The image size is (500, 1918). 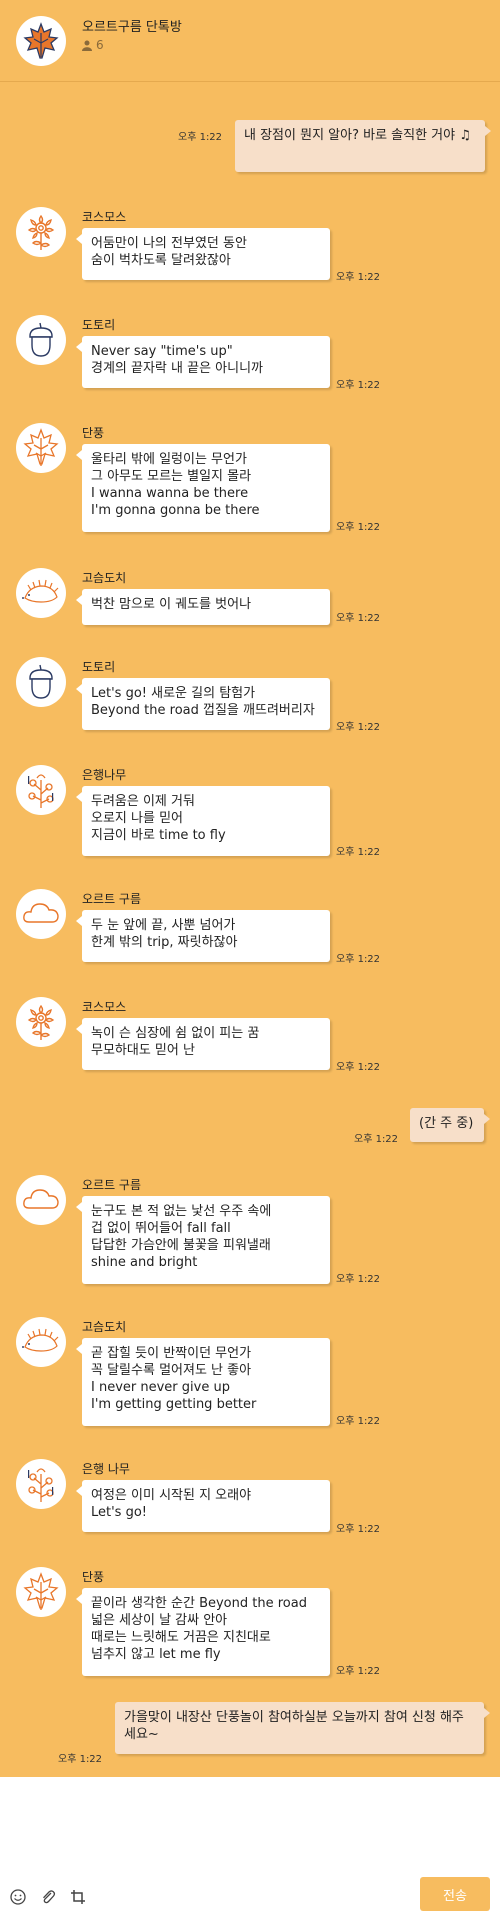 I want to click on composer-tools, so click(x=48, y=1897).